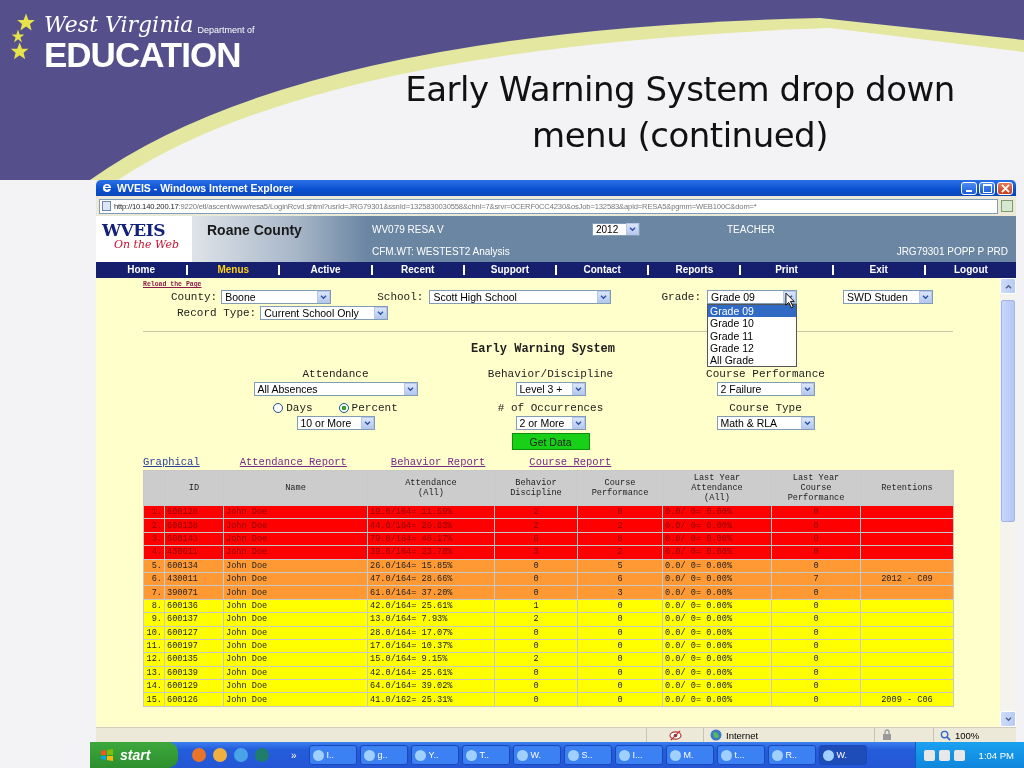  I want to click on column-header: Attendance (All), so click(431, 488).